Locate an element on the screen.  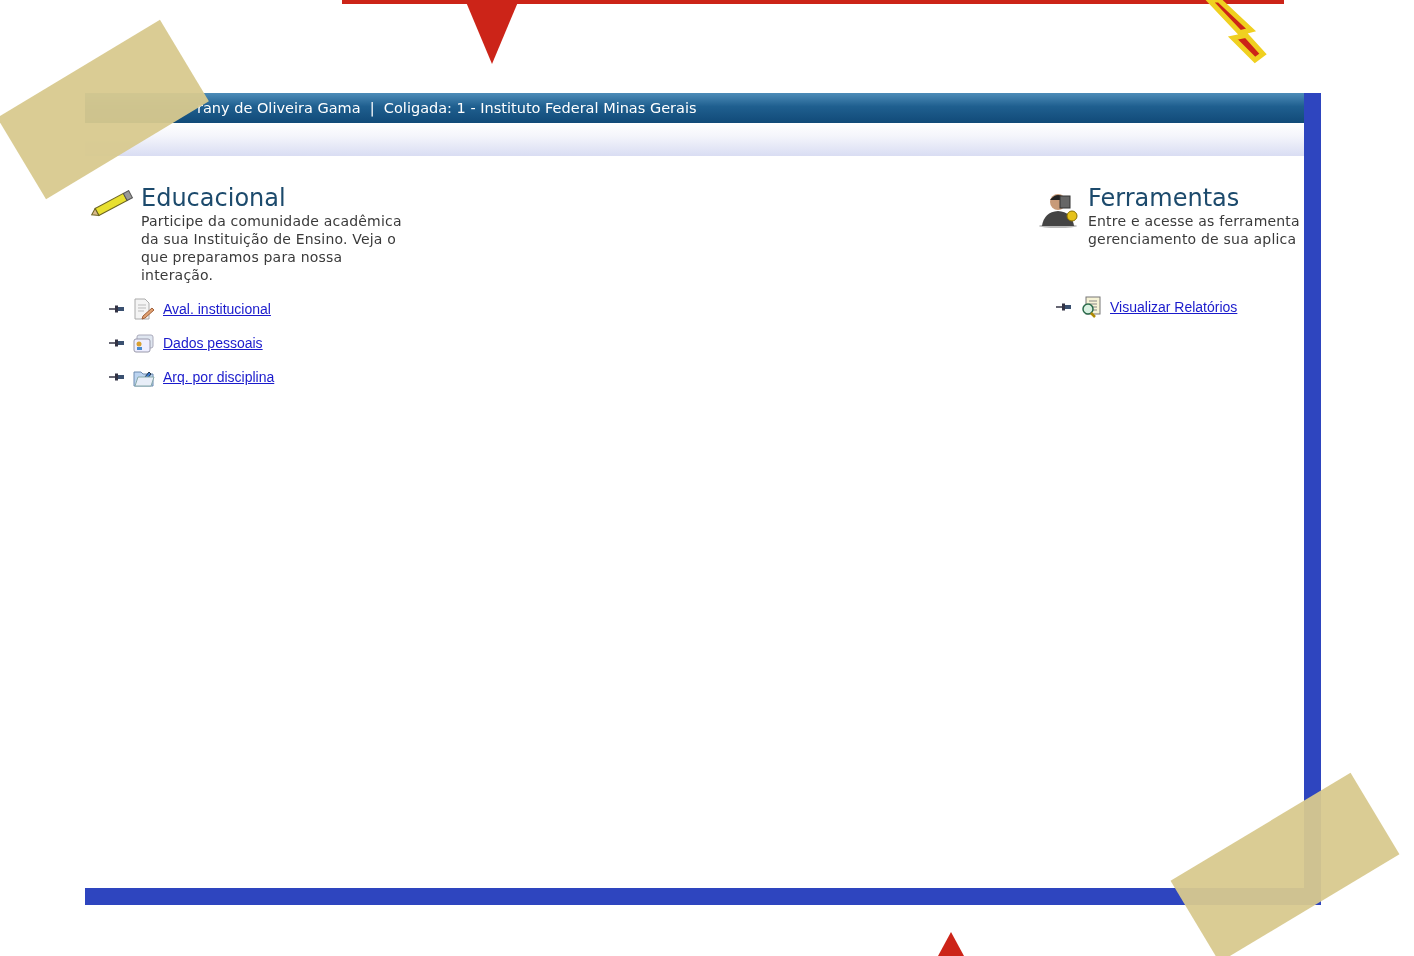
section-title: Ferramentas is located at coordinates (1164, 198).